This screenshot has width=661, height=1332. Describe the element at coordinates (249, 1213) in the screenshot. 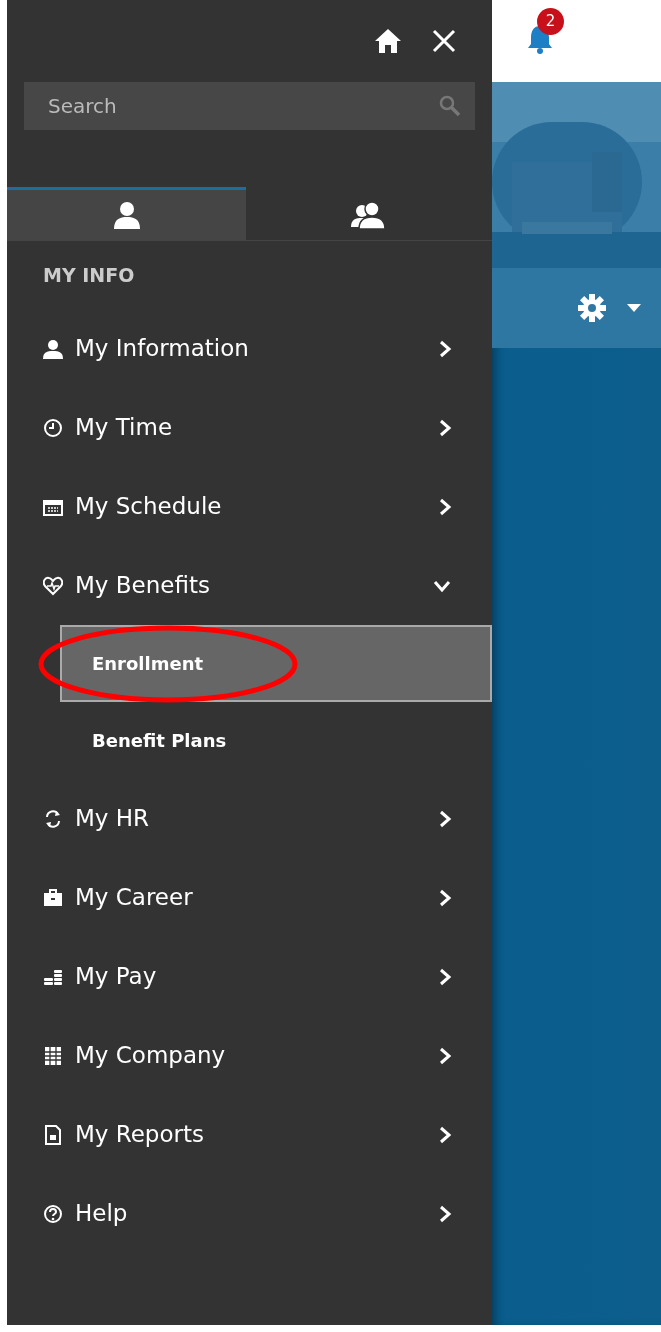

I see `menu-item: Help` at that location.